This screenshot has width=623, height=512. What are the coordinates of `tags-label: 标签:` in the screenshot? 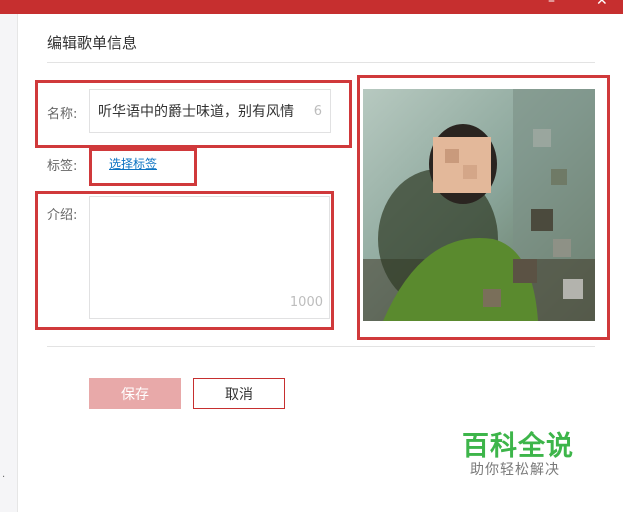 It's located at (62, 166).